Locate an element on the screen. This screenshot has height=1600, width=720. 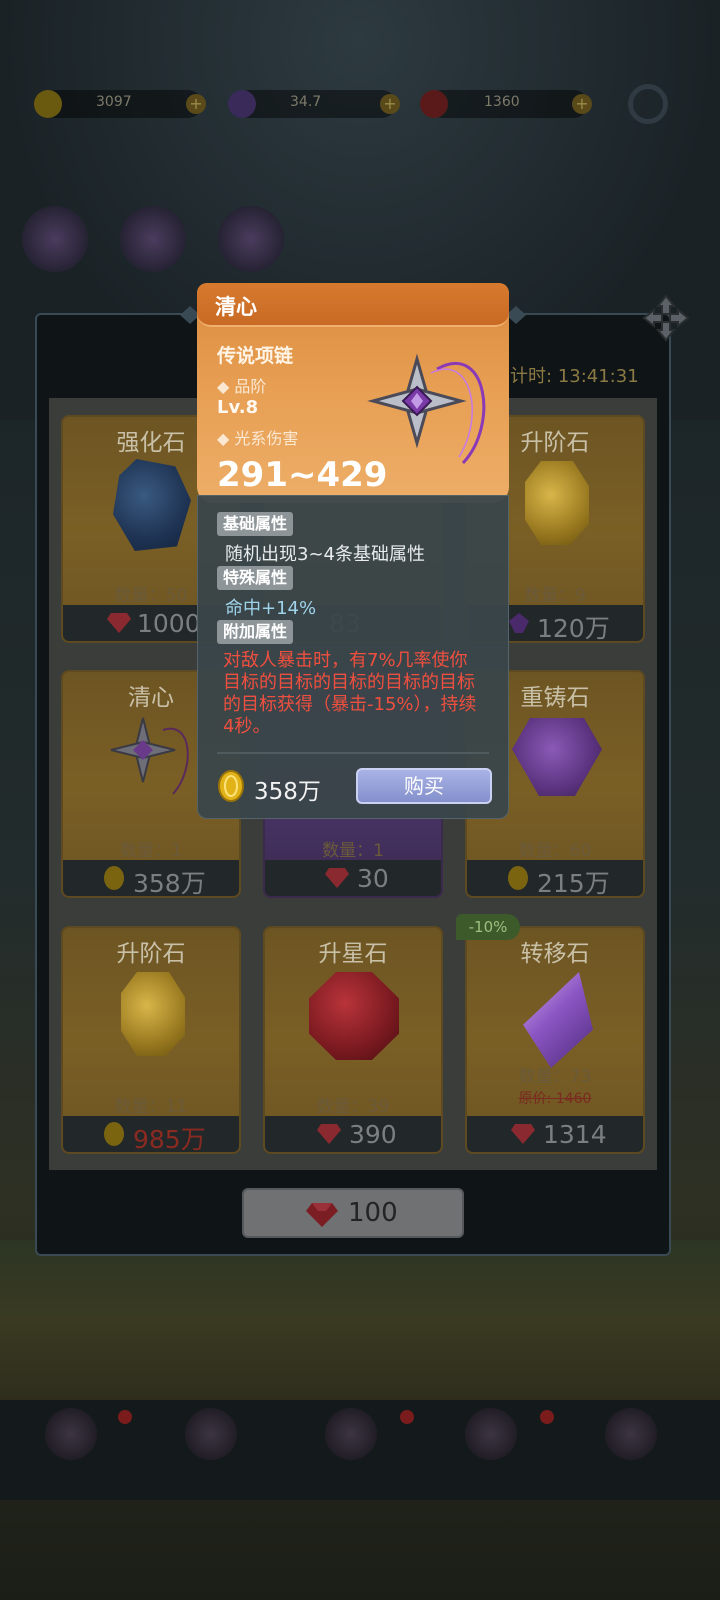
tooltip-divider is located at coordinates (353, 753).